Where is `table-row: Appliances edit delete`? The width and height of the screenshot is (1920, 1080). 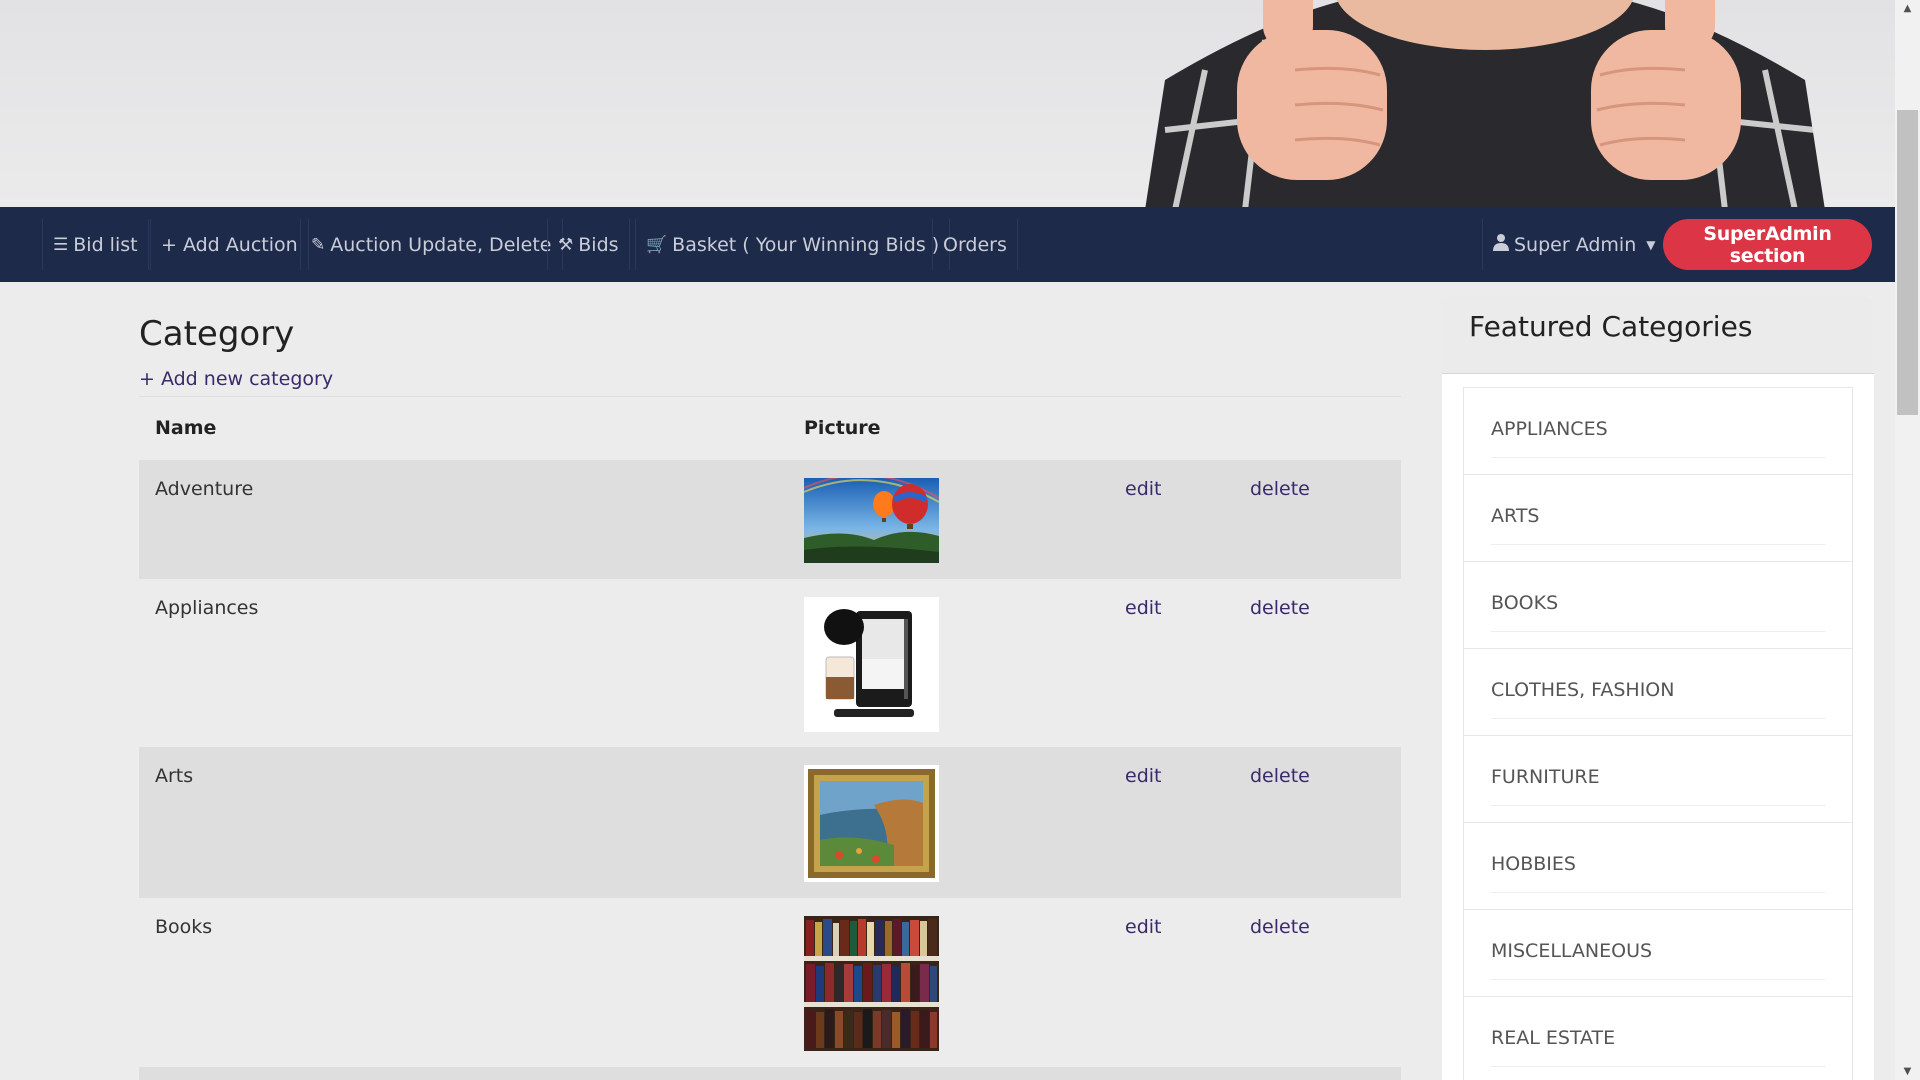
table-row: Appliances edit delete is located at coordinates (770, 663).